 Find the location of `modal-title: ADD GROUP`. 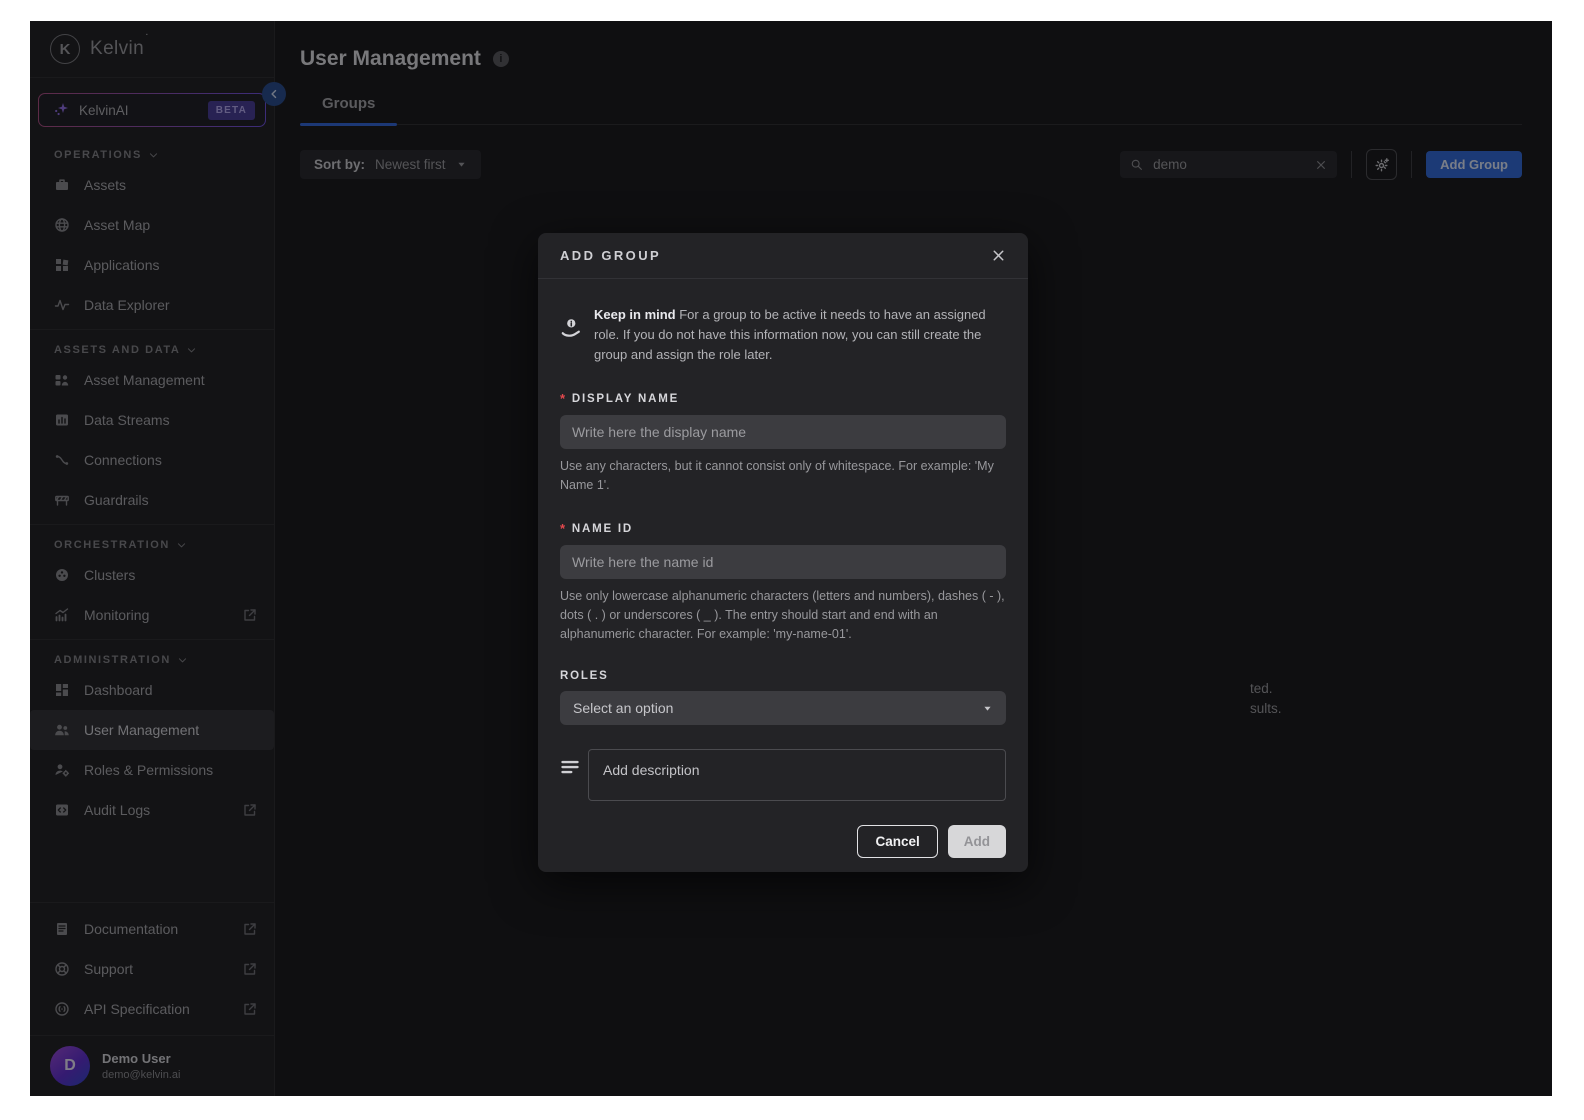

modal-title: ADD GROUP is located at coordinates (611, 255).